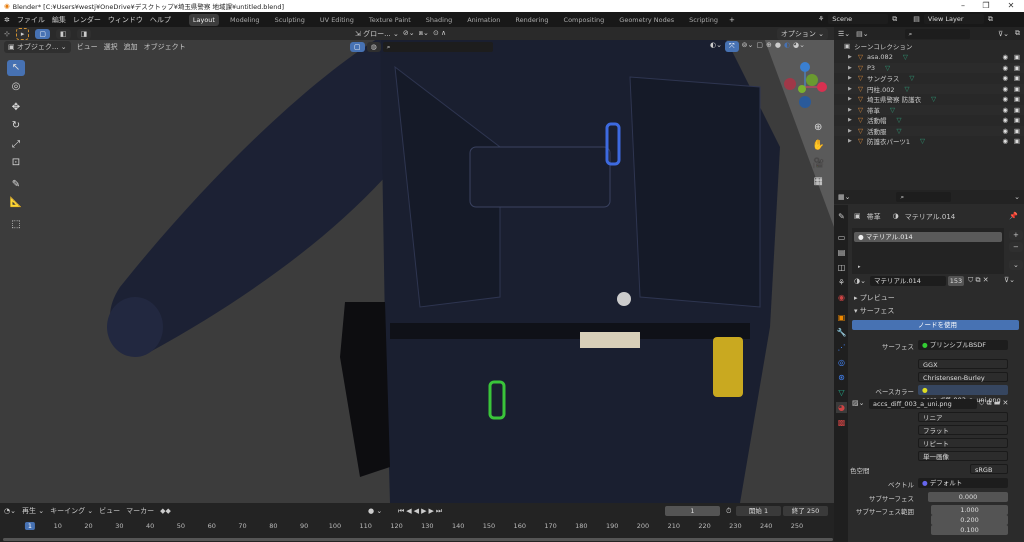  What do you see at coordinates (805, 87) in the screenshot?
I see `navigation-gizmo` at bounding box center [805, 87].